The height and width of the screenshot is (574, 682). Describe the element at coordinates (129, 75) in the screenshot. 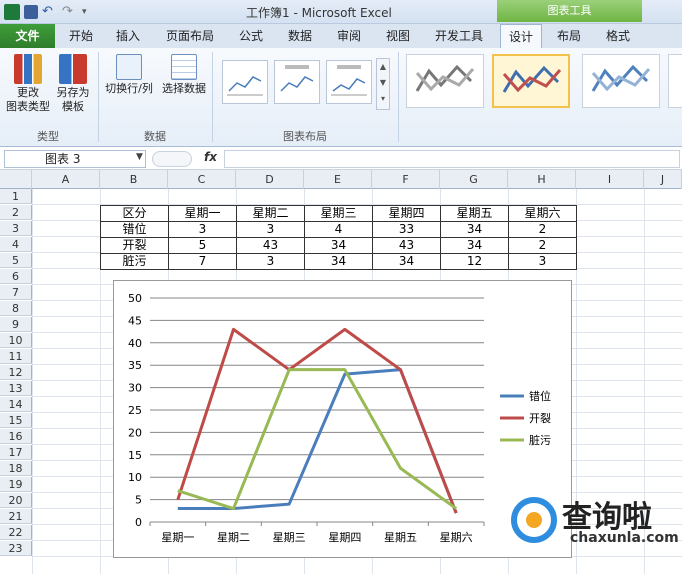

I see `switch-row-column-button: 切换行/列` at that location.